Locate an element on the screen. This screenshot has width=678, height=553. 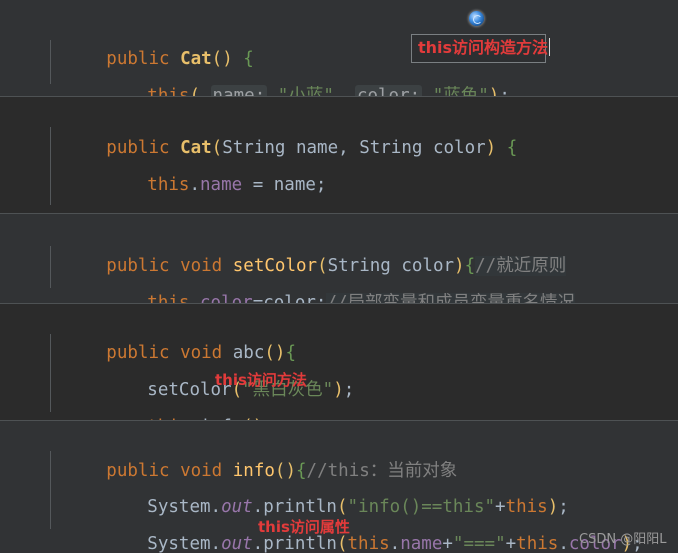
csdn-watermark: CSDN @阳阳L is located at coordinates (623, 539).